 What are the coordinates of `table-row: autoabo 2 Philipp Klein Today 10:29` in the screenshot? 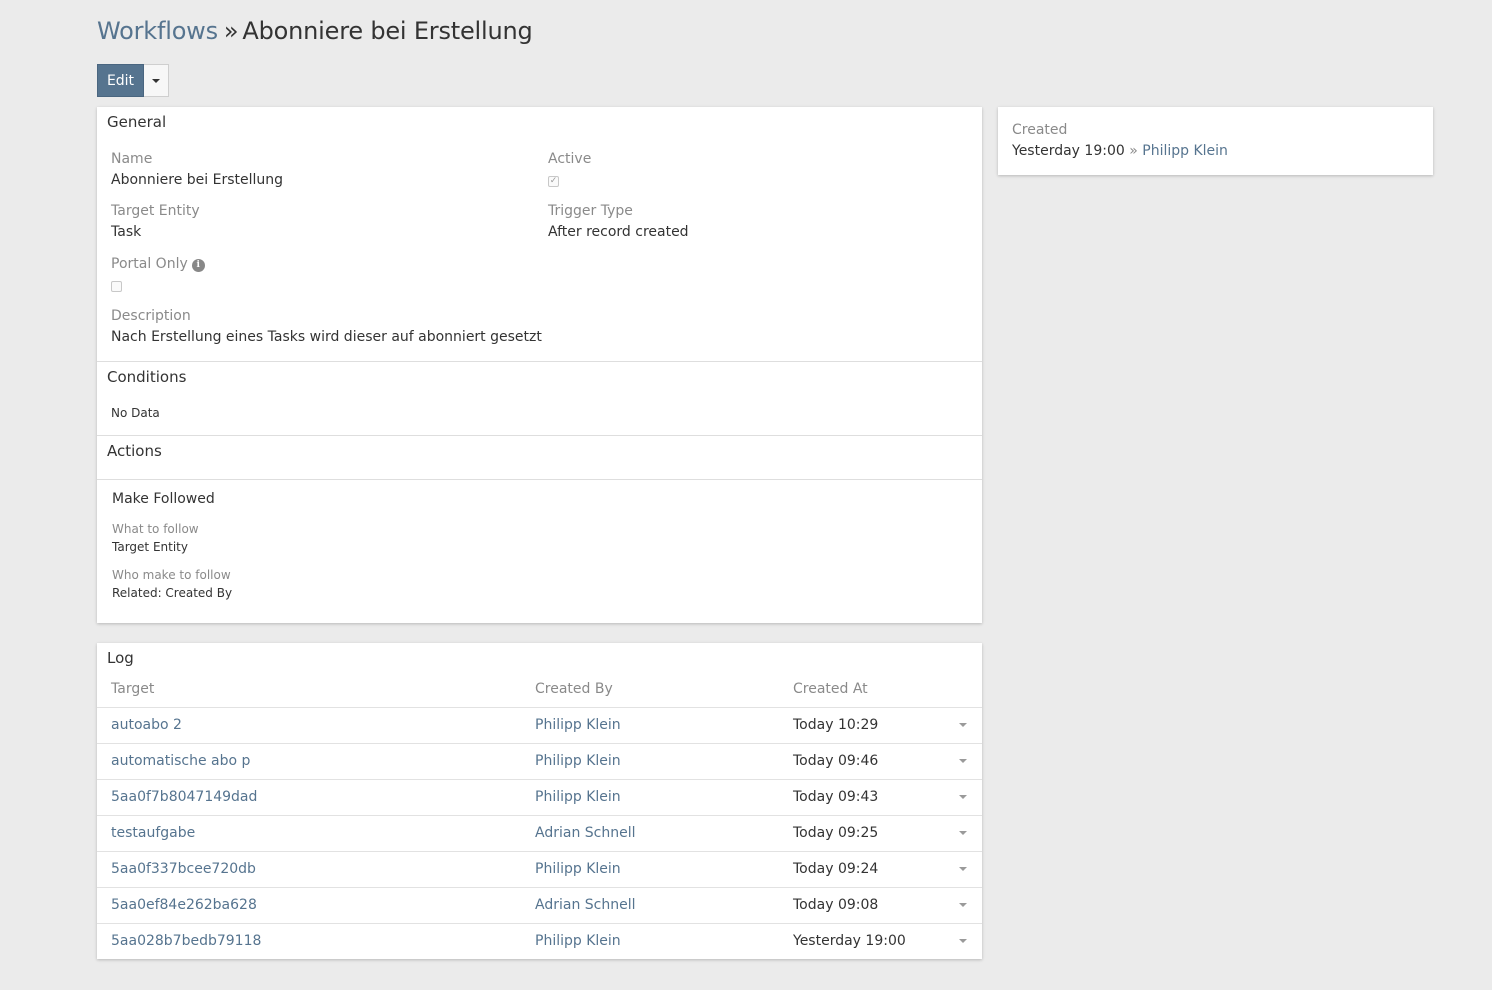 It's located at (539, 725).